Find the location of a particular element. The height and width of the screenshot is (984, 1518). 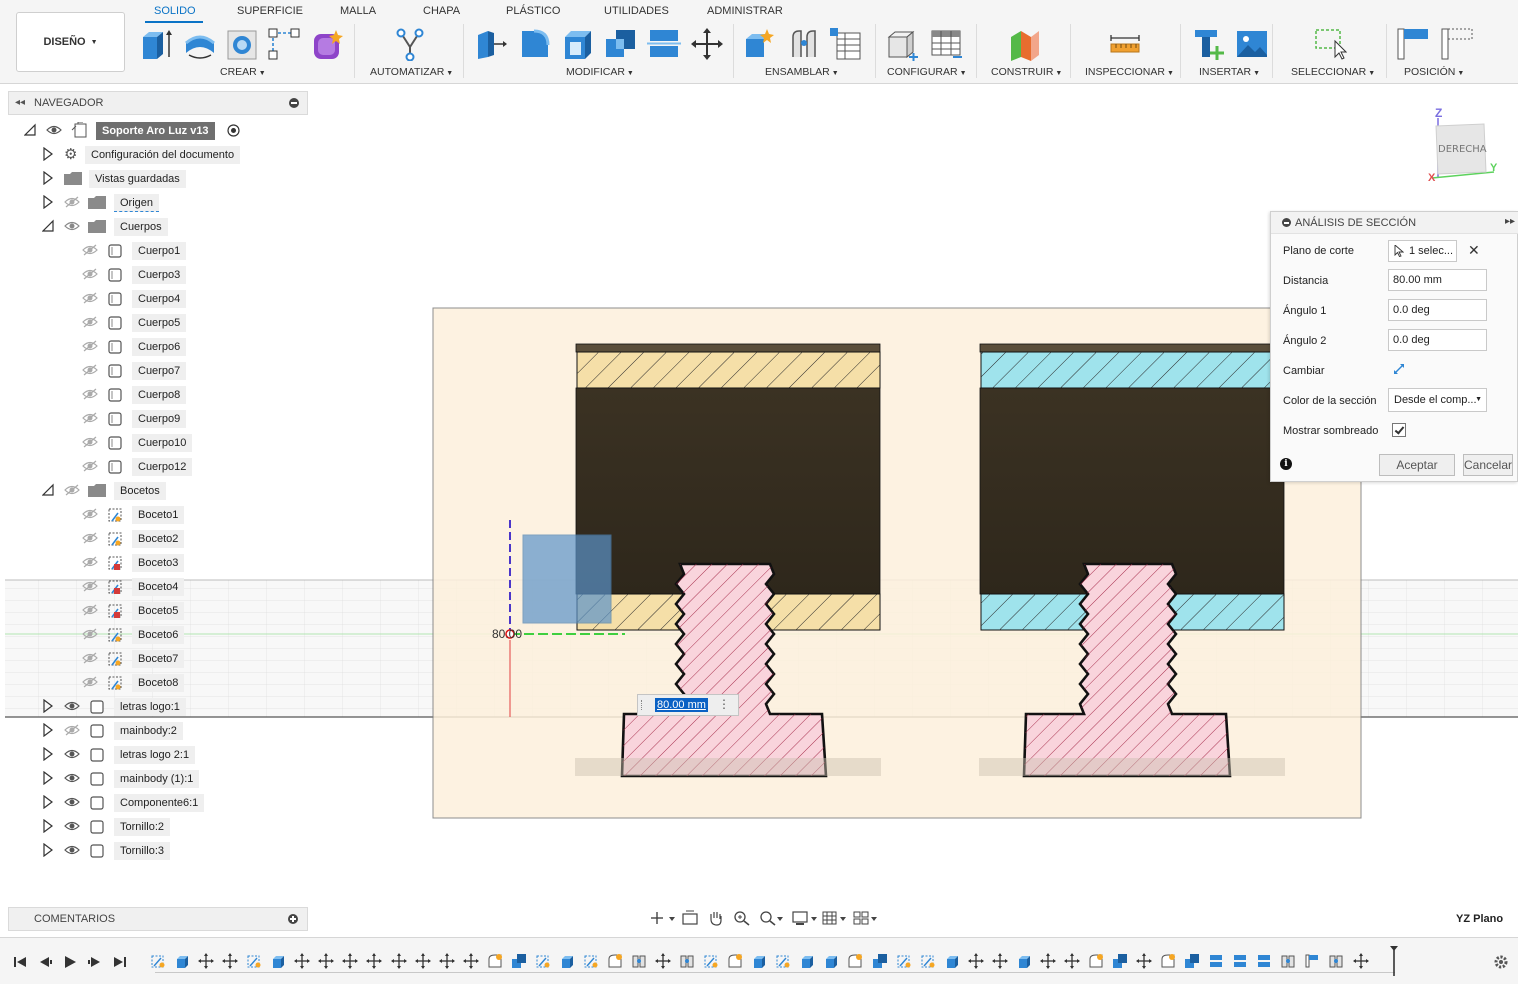

viewcube-face-label: DERECHA is located at coordinates (1462, 149).